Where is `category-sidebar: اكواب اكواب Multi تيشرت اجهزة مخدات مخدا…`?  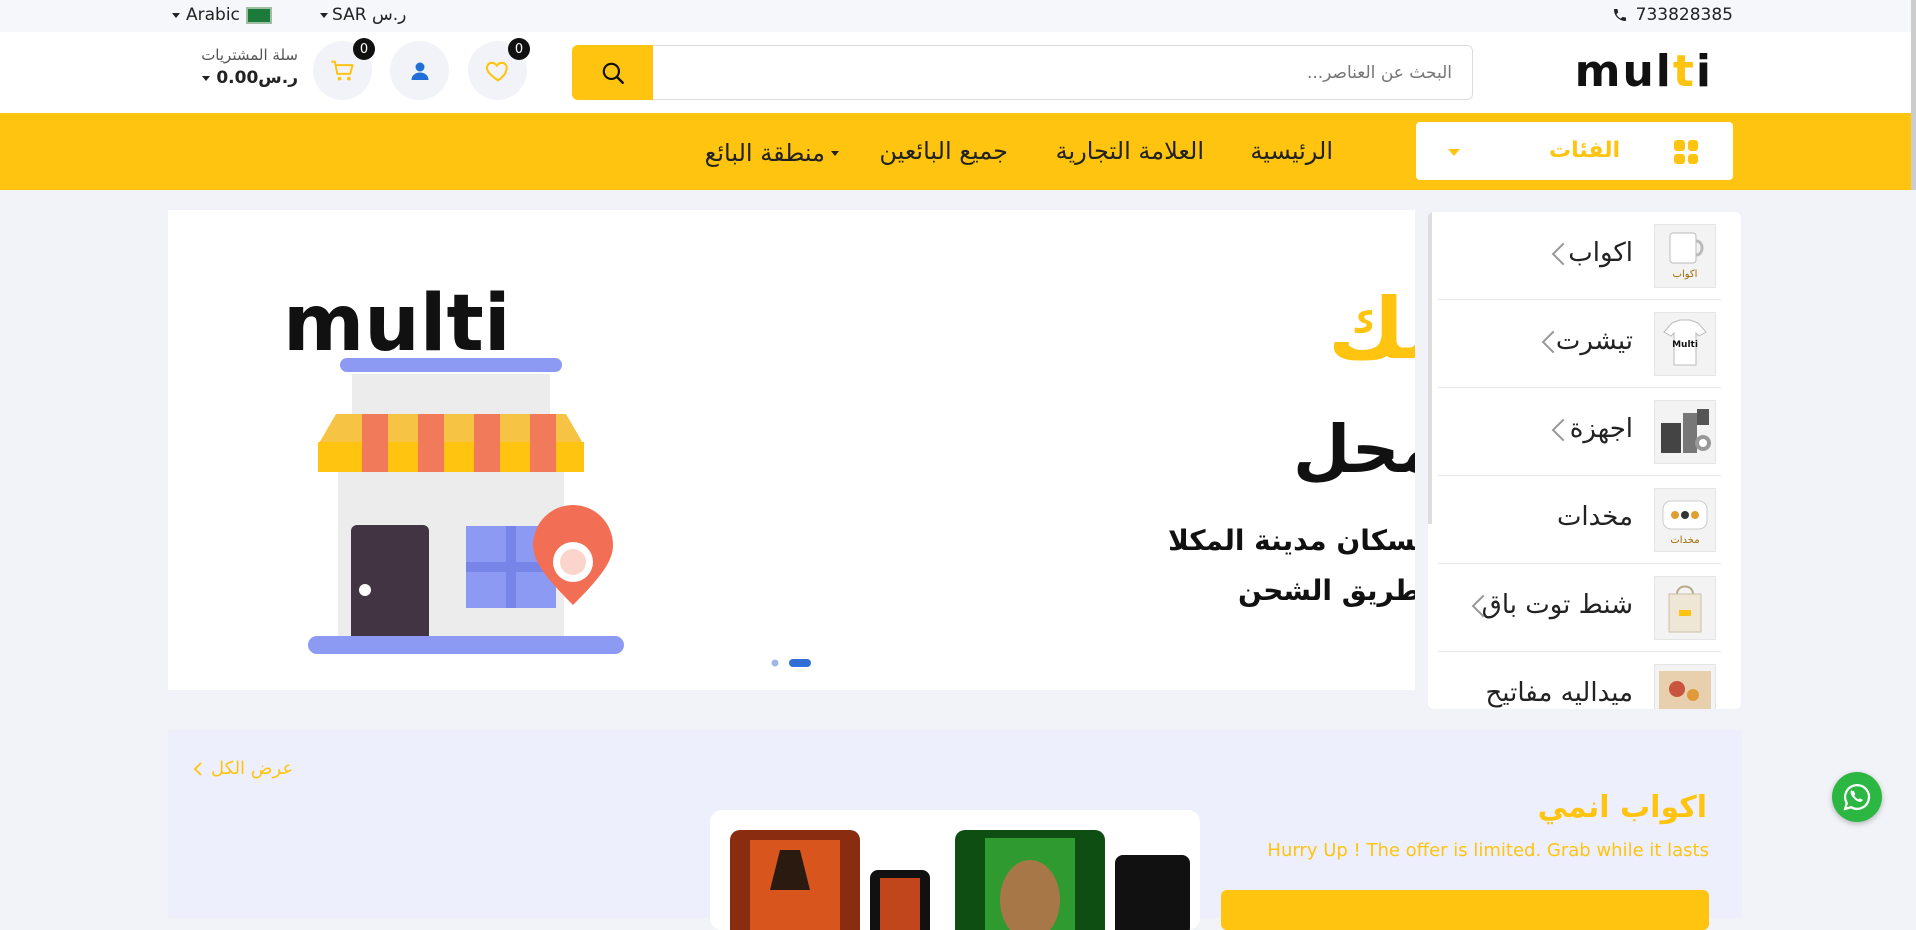 category-sidebar: اكواب اكواب Multi تيشرت اجهزة مخدات مخدا… is located at coordinates (1584, 460).